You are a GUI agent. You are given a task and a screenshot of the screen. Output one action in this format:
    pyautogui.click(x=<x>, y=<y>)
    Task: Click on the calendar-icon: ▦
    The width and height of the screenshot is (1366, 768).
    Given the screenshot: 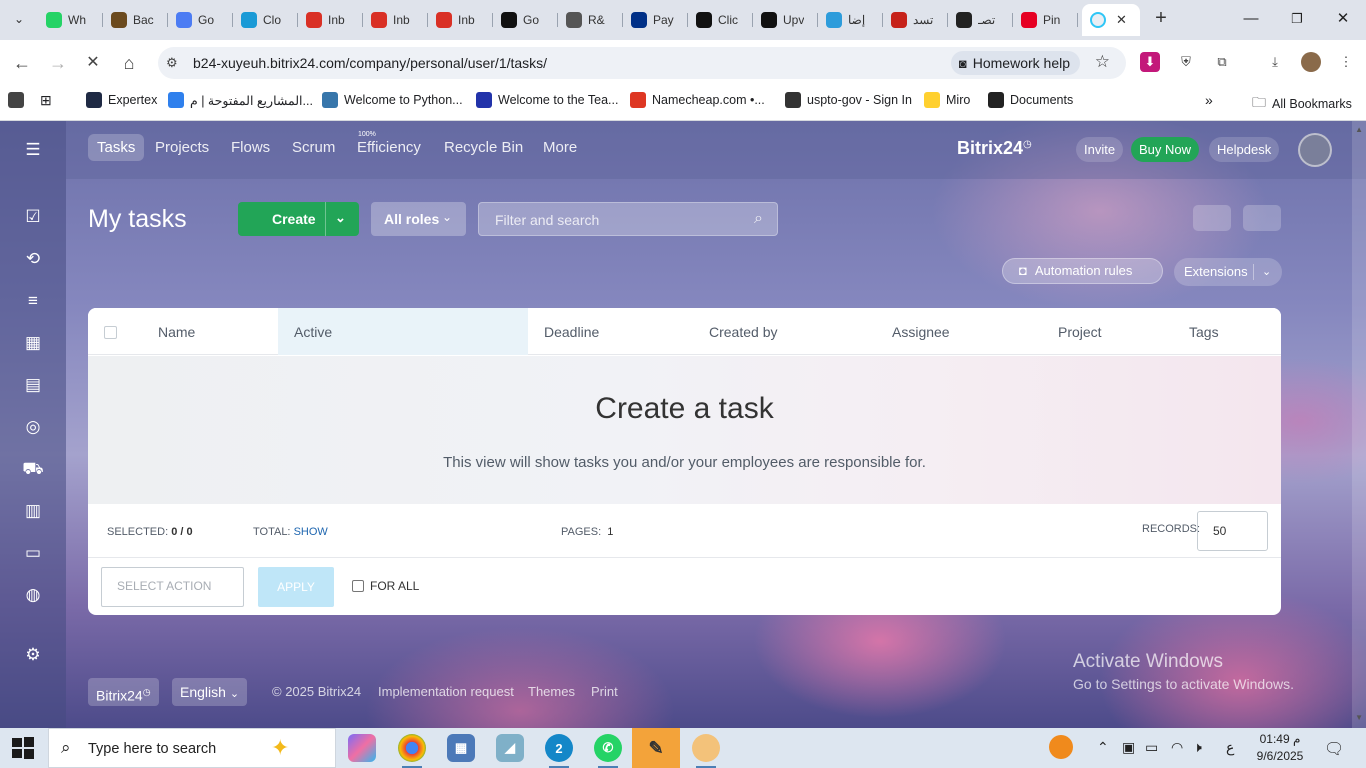 What is the action you would take?
    pyautogui.click(x=33, y=343)
    